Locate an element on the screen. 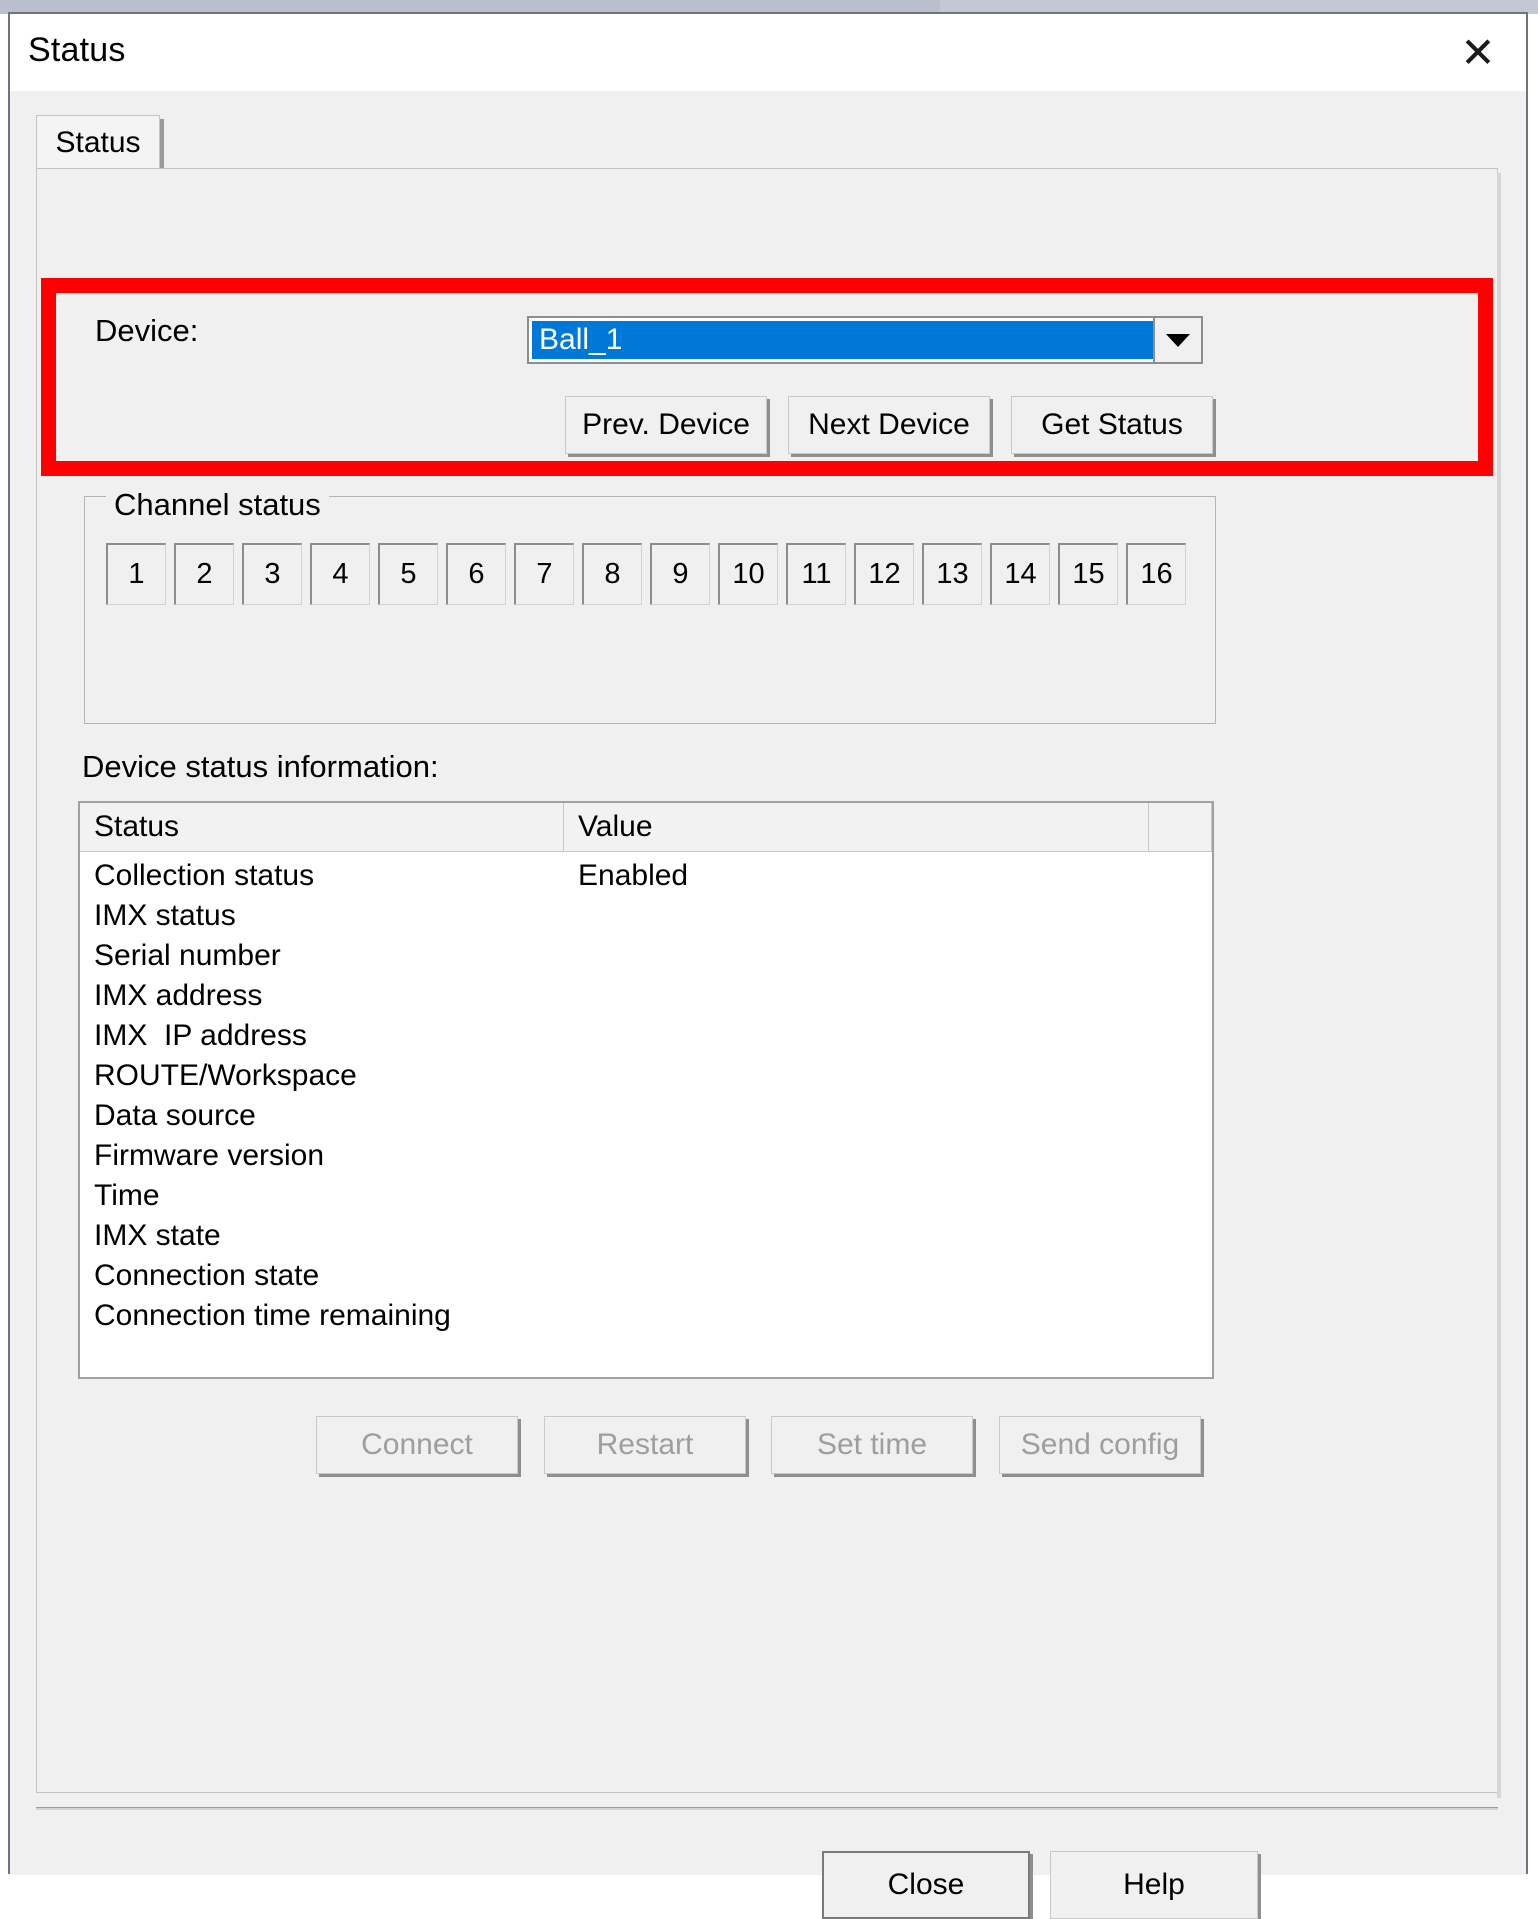 The height and width of the screenshot is (1919, 1538). channel-button: 13 is located at coordinates (952, 574).